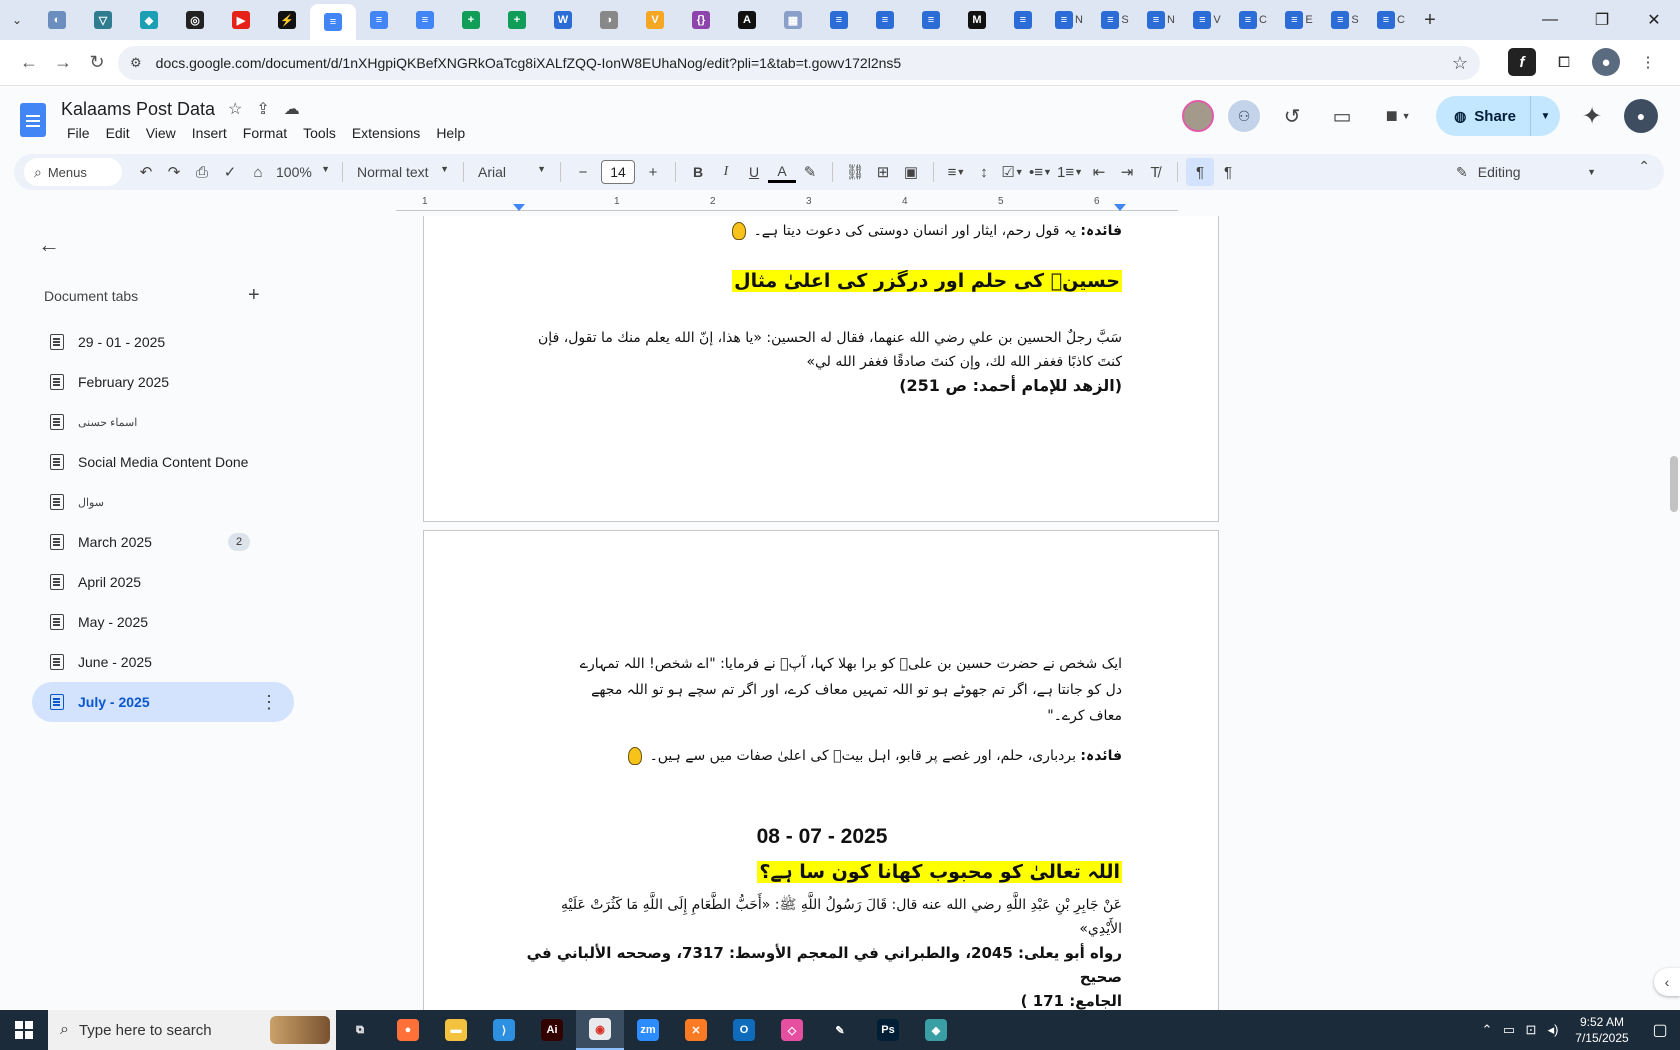  I want to click on browser-tab: ◑, so click(609, 20).